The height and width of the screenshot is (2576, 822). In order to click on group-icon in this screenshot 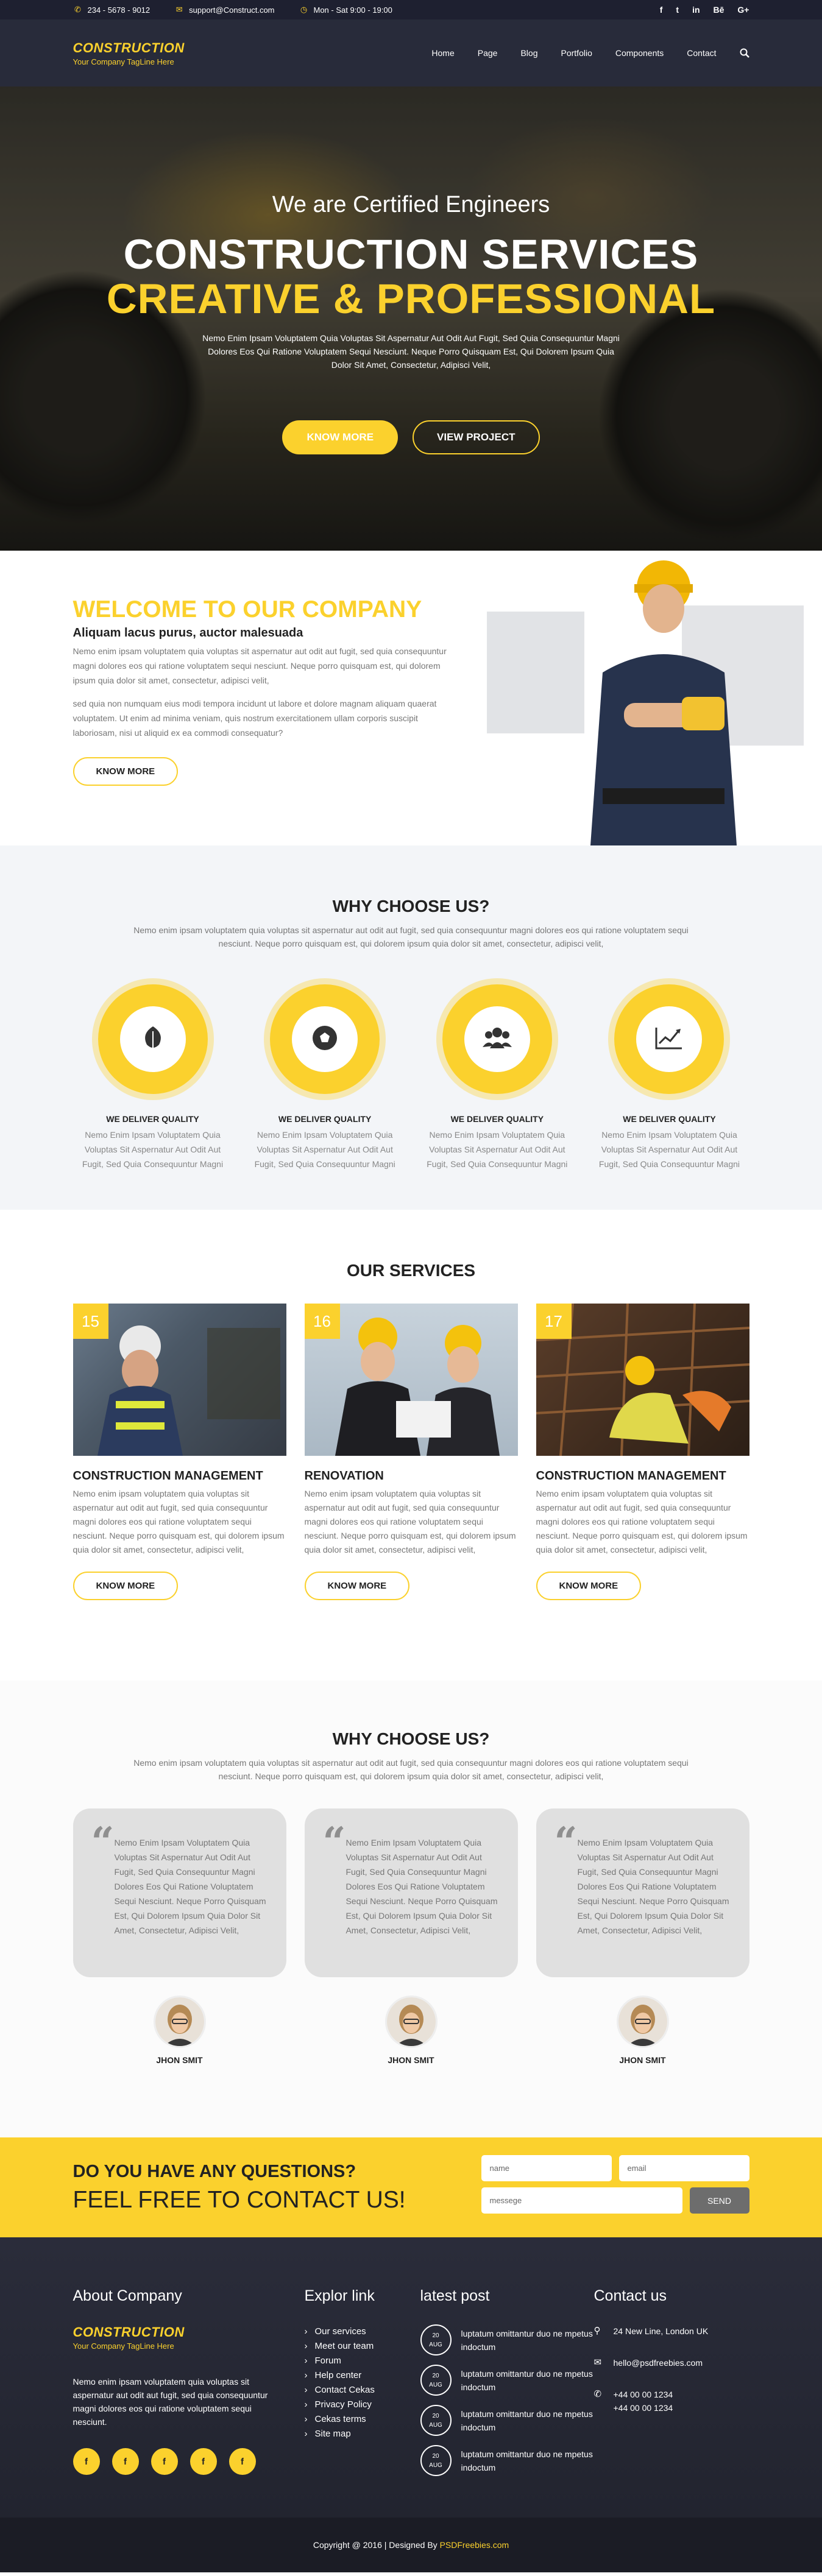, I will do `click(497, 1039)`.